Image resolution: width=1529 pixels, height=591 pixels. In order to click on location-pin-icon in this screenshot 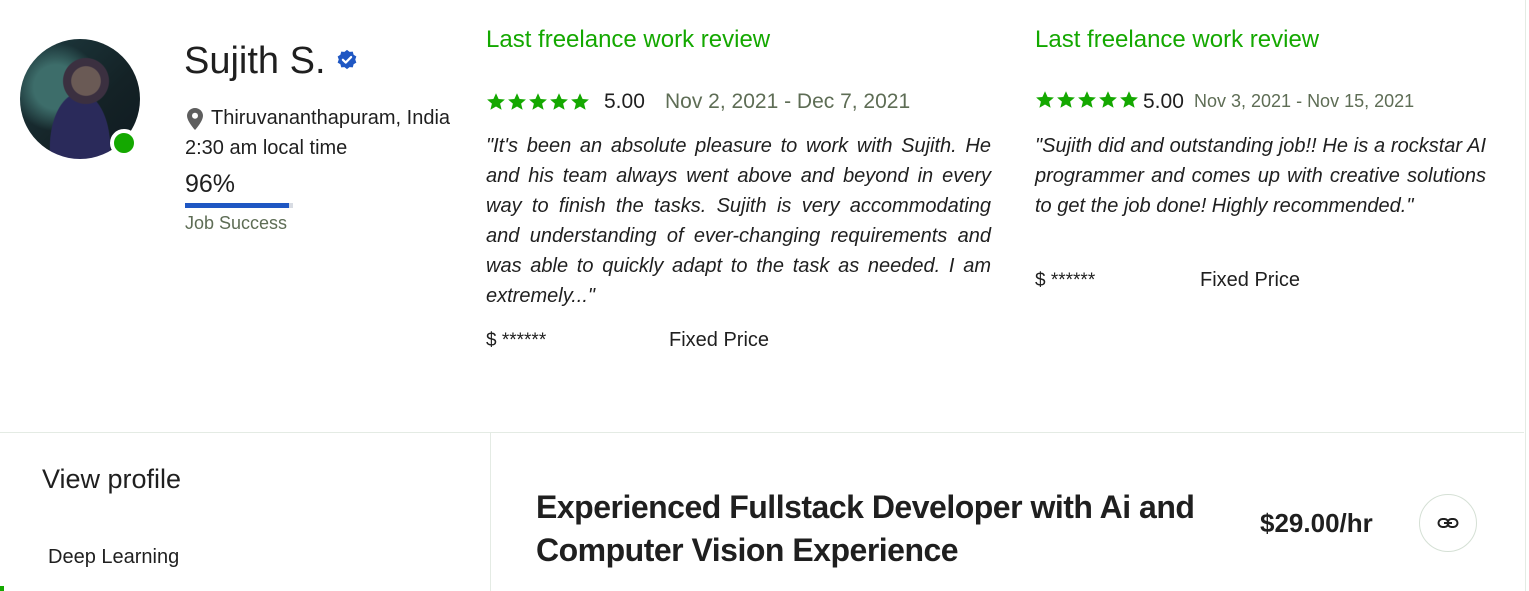, I will do `click(195, 119)`.